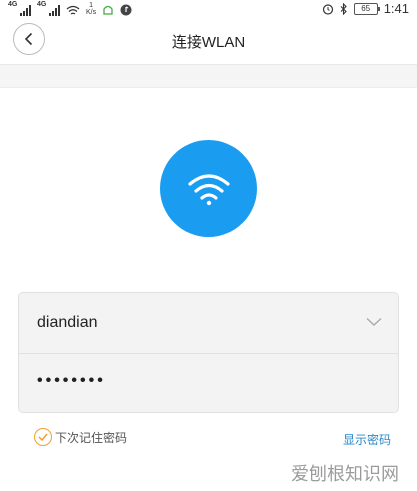 This screenshot has width=417, height=491. What do you see at coordinates (374, 322) in the screenshot?
I see `chevron-down-icon` at bounding box center [374, 322].